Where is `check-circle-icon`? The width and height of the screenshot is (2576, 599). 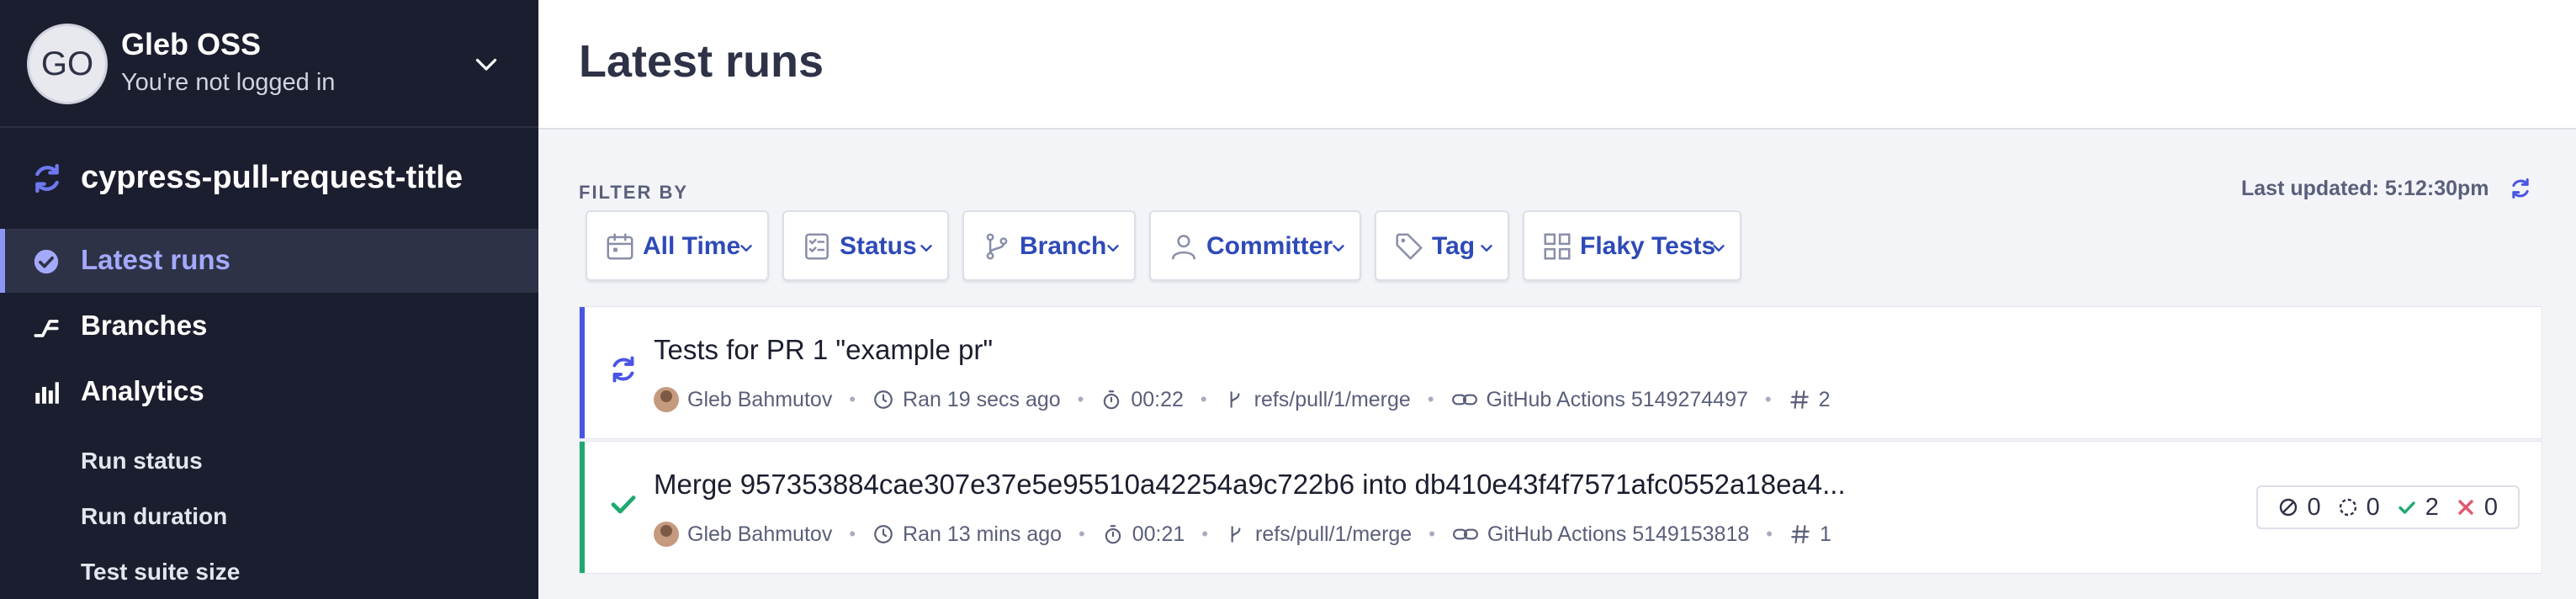
check-circle-icon is located at coordinates (46, 261).